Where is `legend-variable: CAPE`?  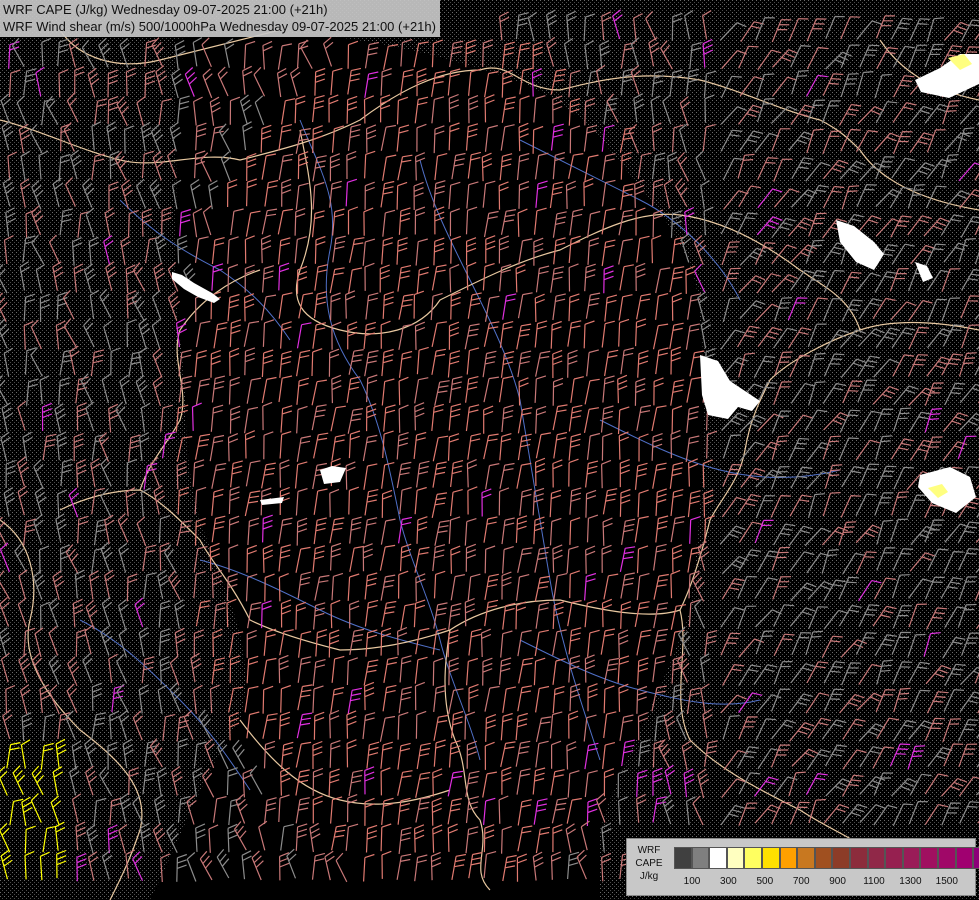
legend-variable: CAPE is located at coordinates (649, 863).